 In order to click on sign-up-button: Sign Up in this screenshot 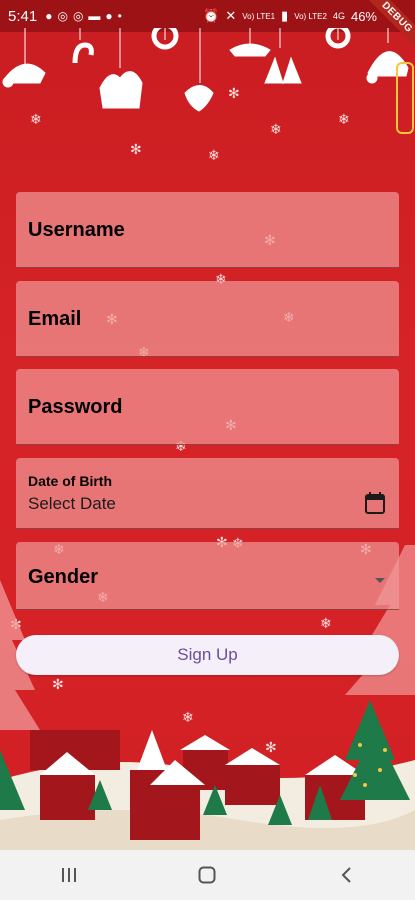, I will do `click(207, 655)`.